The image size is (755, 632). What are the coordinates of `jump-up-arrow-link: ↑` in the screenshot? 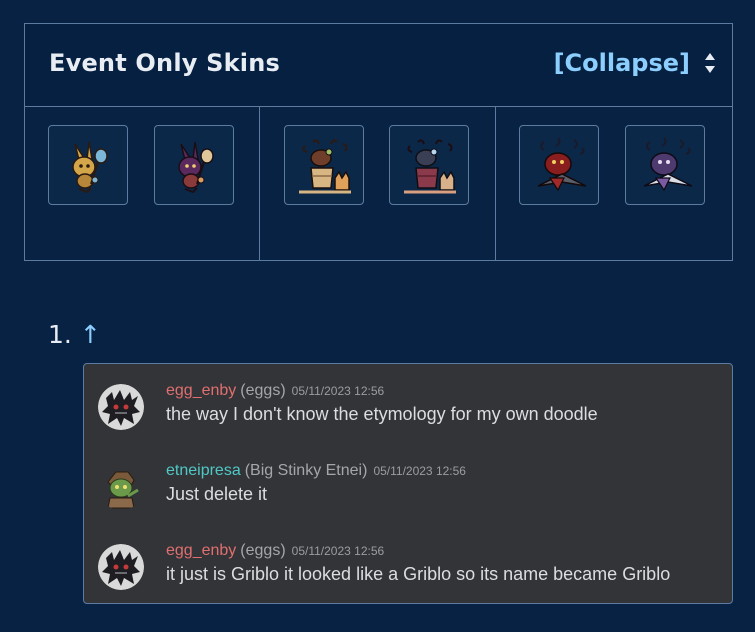 It's located at (90, 334).